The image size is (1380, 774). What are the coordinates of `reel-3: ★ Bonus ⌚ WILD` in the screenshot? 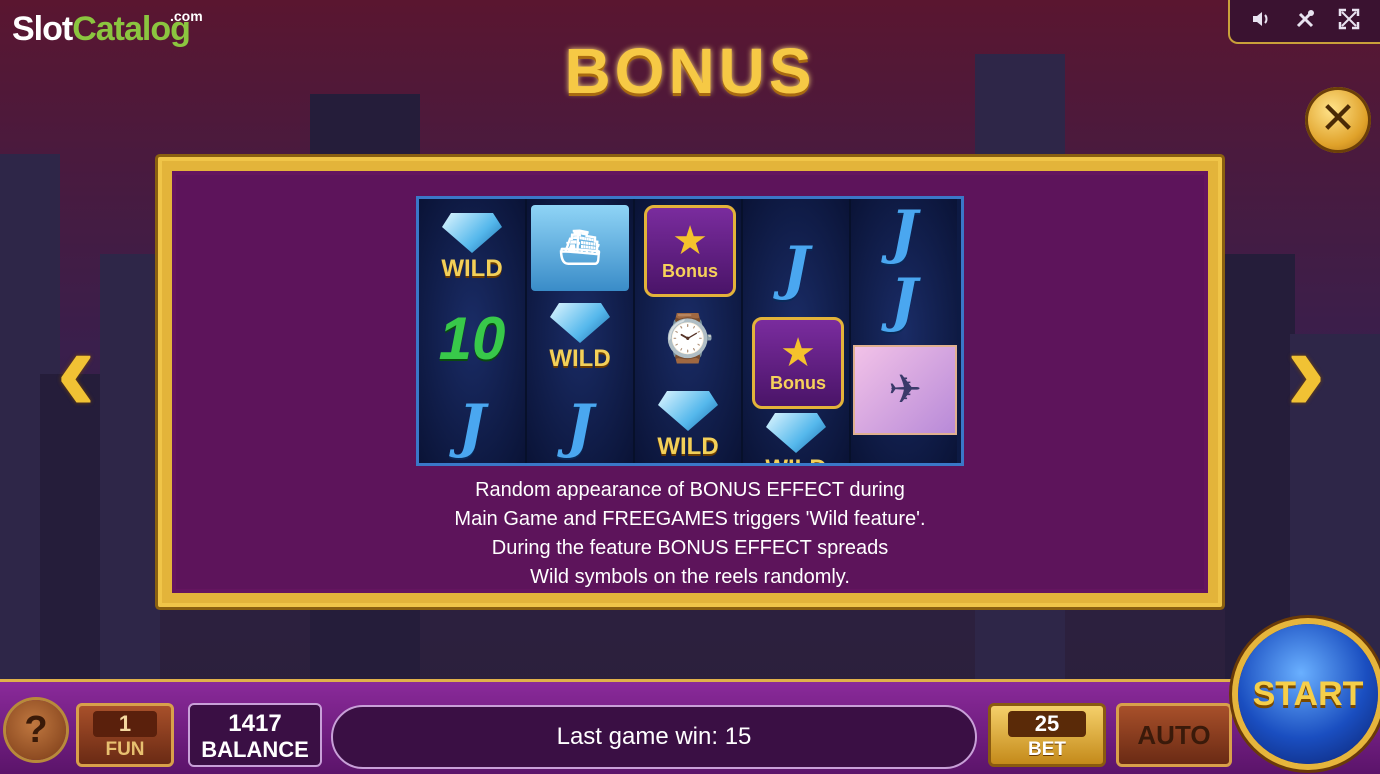 It's located at (689, 331).